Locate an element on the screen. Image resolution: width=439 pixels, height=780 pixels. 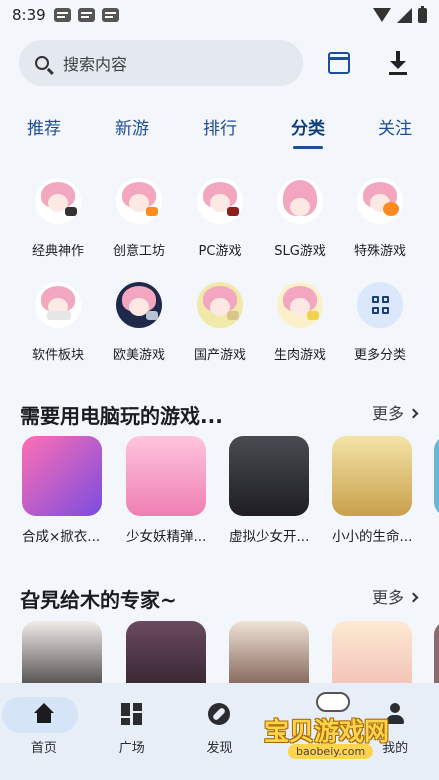
battery-icon is located at coordinates (422, 14).